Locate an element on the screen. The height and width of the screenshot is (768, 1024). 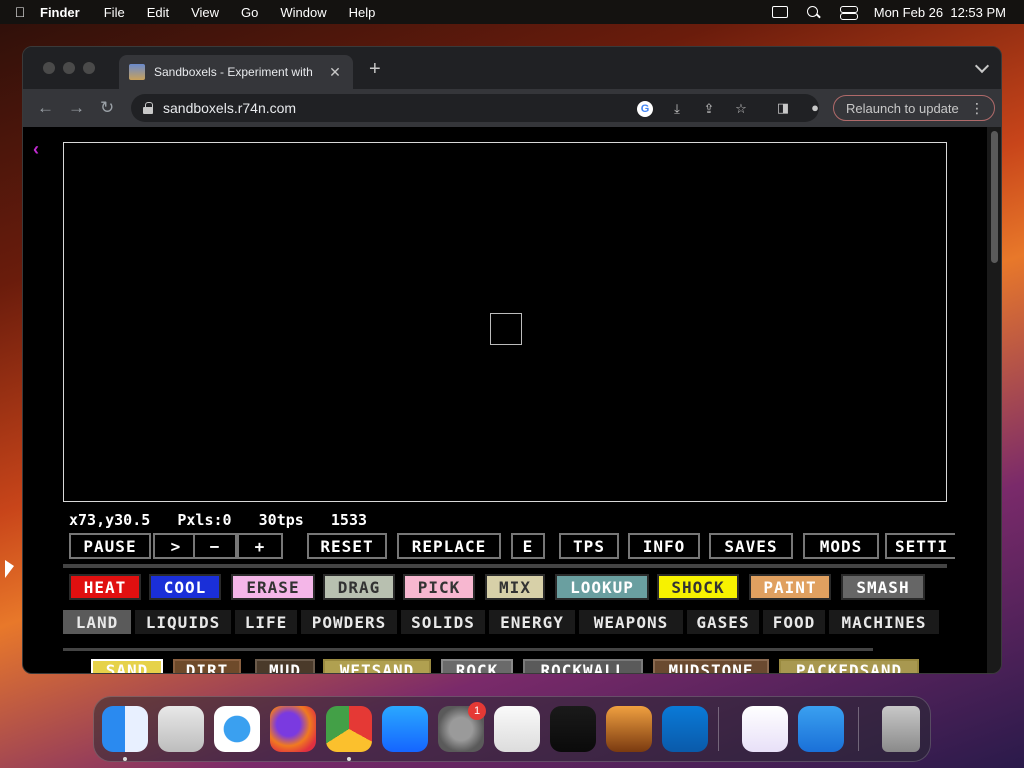
tool-cool-button: Cool is located at coordinates (185, 587).